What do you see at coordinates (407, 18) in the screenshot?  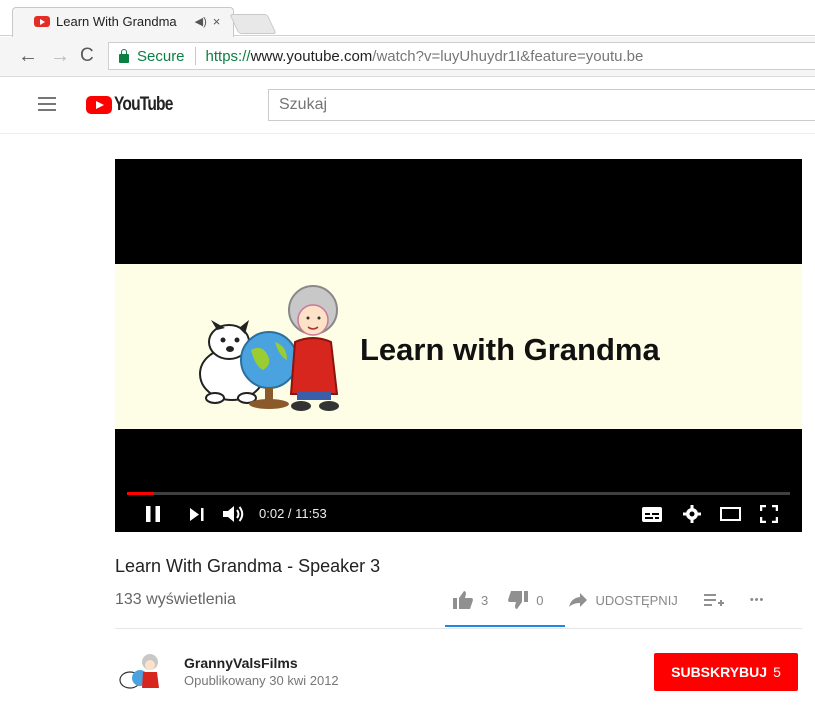 I see `browser-tabstrip: Learn With Grandma ◀) ×` at bounding box center [407, 18].